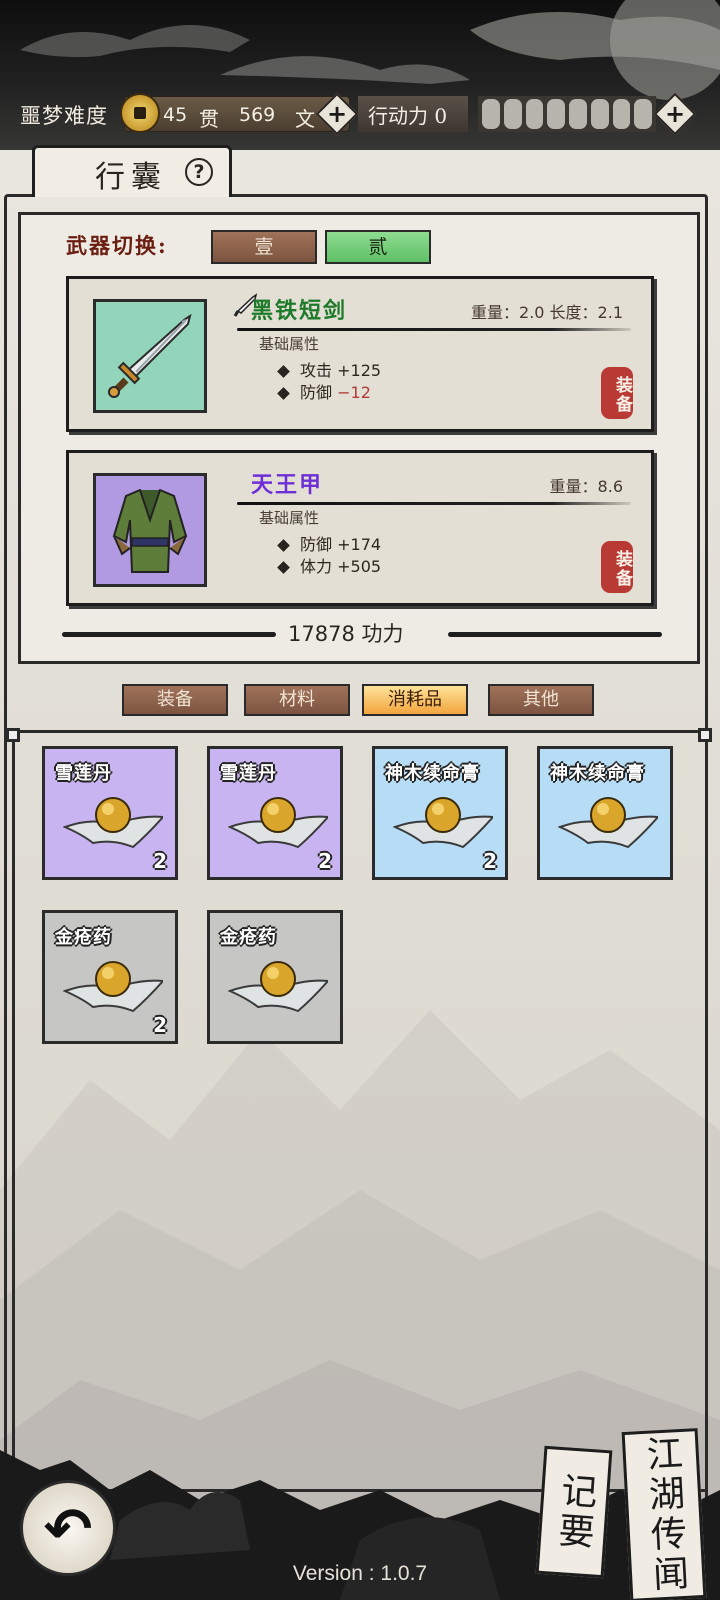 The height and width of the screenshot is (1600, 720). I want to click on top-banner, so click(360, 80).